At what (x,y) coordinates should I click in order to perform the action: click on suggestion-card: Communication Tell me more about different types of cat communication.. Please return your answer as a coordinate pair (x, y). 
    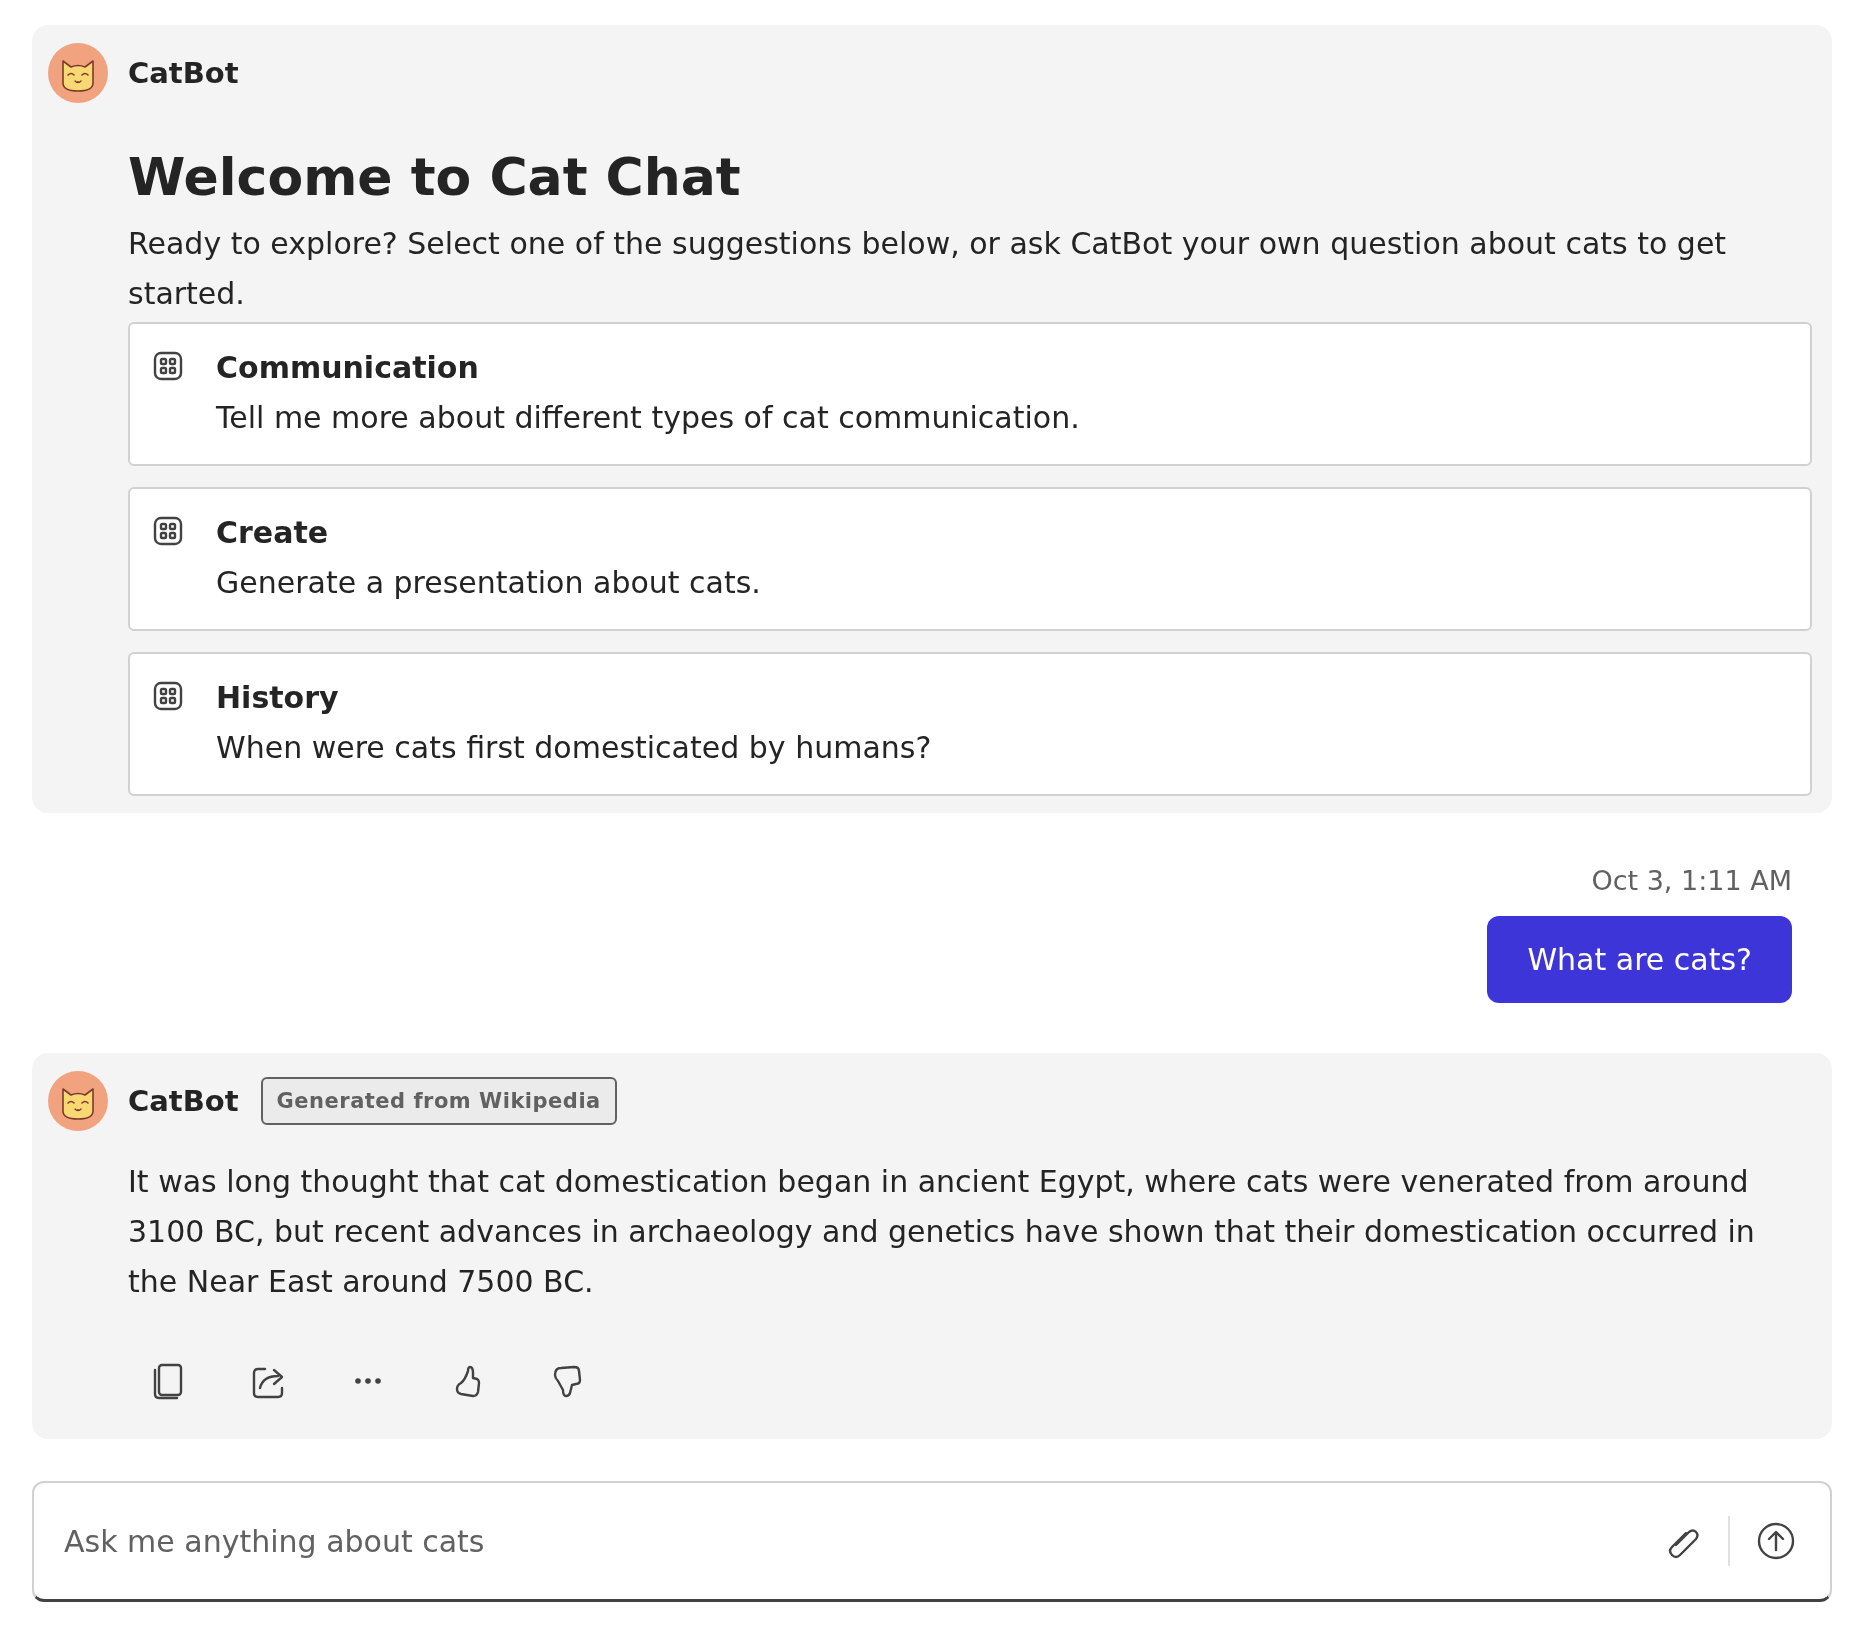
    Looking at the image, I should click on (970, 394).